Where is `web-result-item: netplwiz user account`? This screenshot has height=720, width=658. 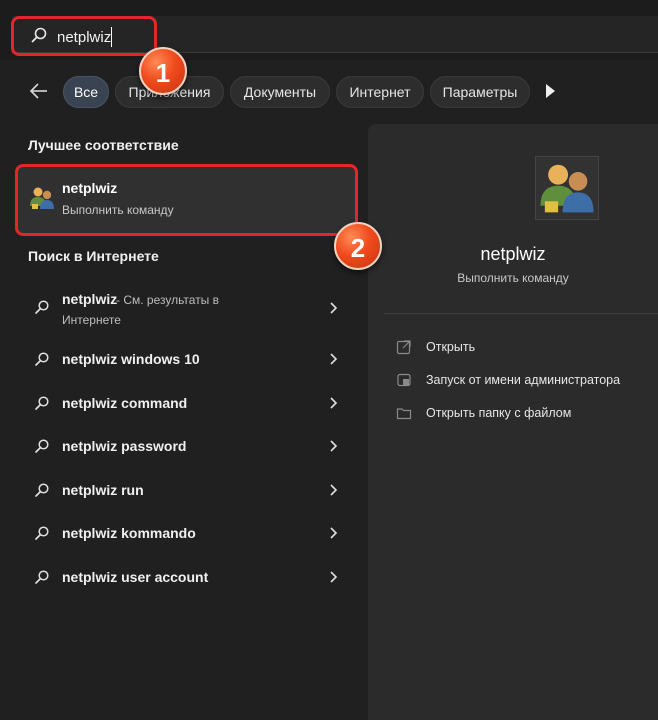 web-result-item: netplwiz user account is located at coordinates (187, 578).